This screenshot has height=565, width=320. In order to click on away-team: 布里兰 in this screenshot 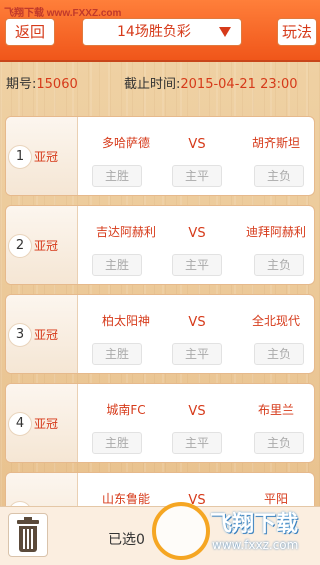, I will do `click(275, 410)`.